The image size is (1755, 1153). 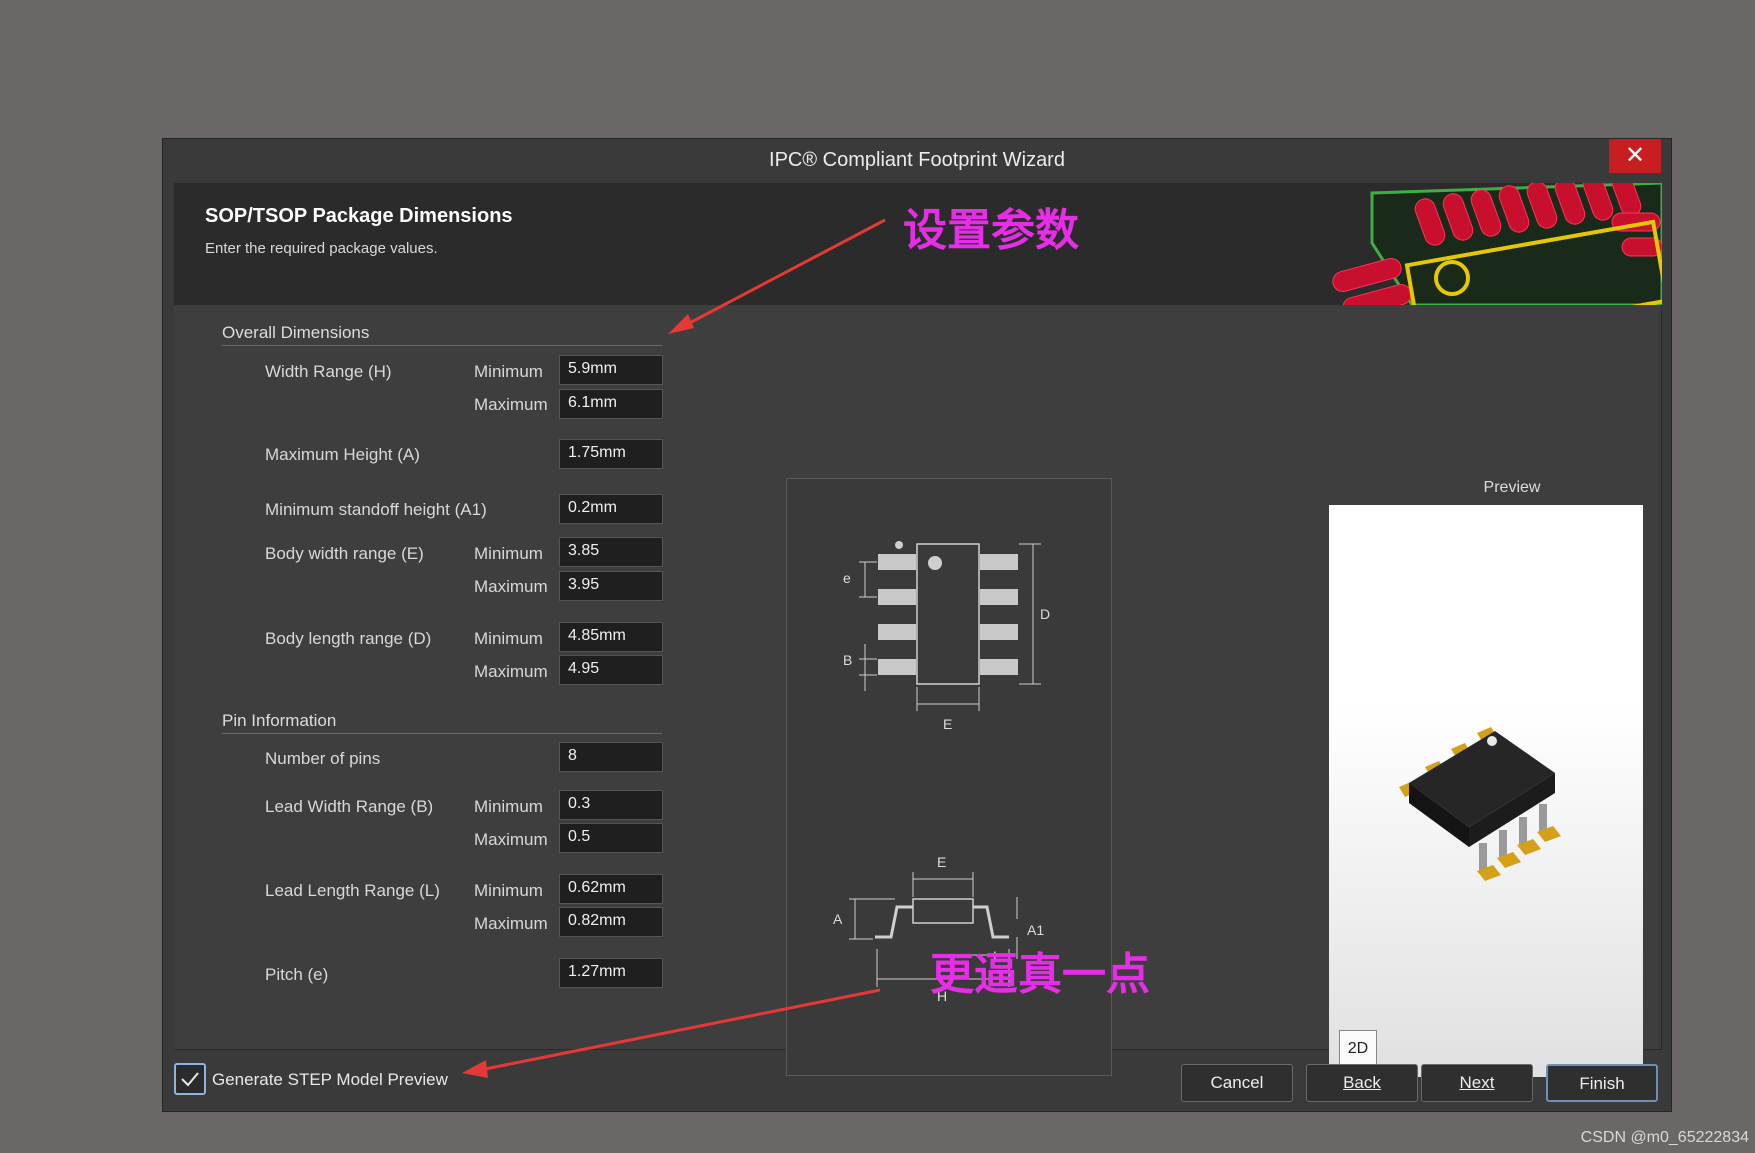 What do you see at coordinates (1664, 1137) in the screenshot?
I see `watermark: CSDN @m0_65222834` at bounding box center [1664, 1137].